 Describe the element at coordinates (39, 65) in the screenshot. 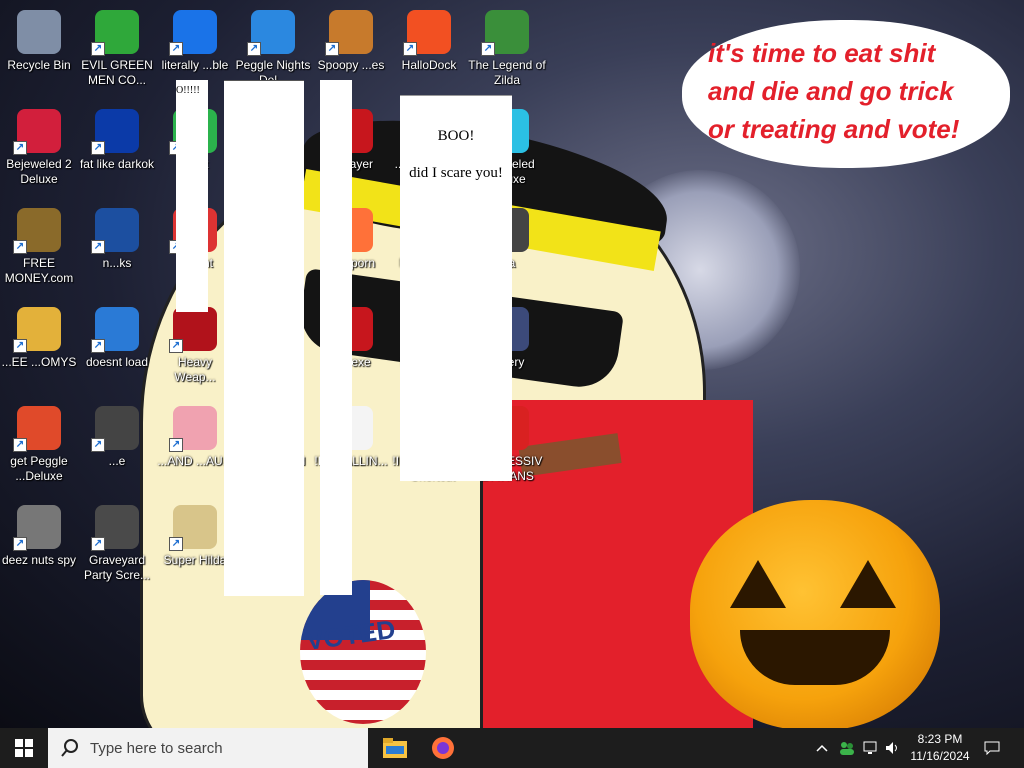

I see `desktop-icon-label: Recycle Bin` at that location.